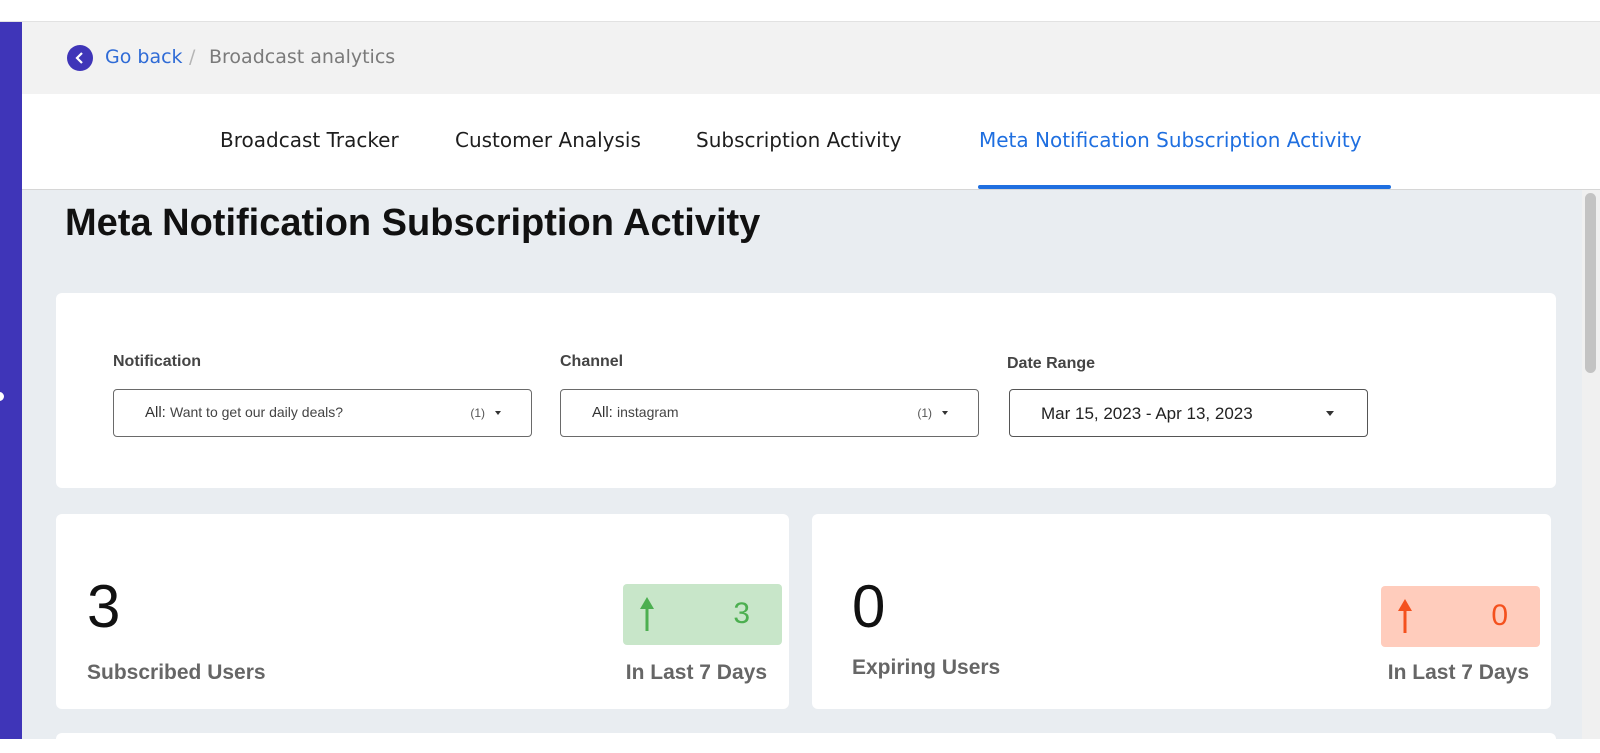  What do you see at coordinates (422, 611) in the screenshot?
I see `subscribed-users-card: 3 Subscribed Users 3 In Last 7 Days` at bounding box center [422, 611].